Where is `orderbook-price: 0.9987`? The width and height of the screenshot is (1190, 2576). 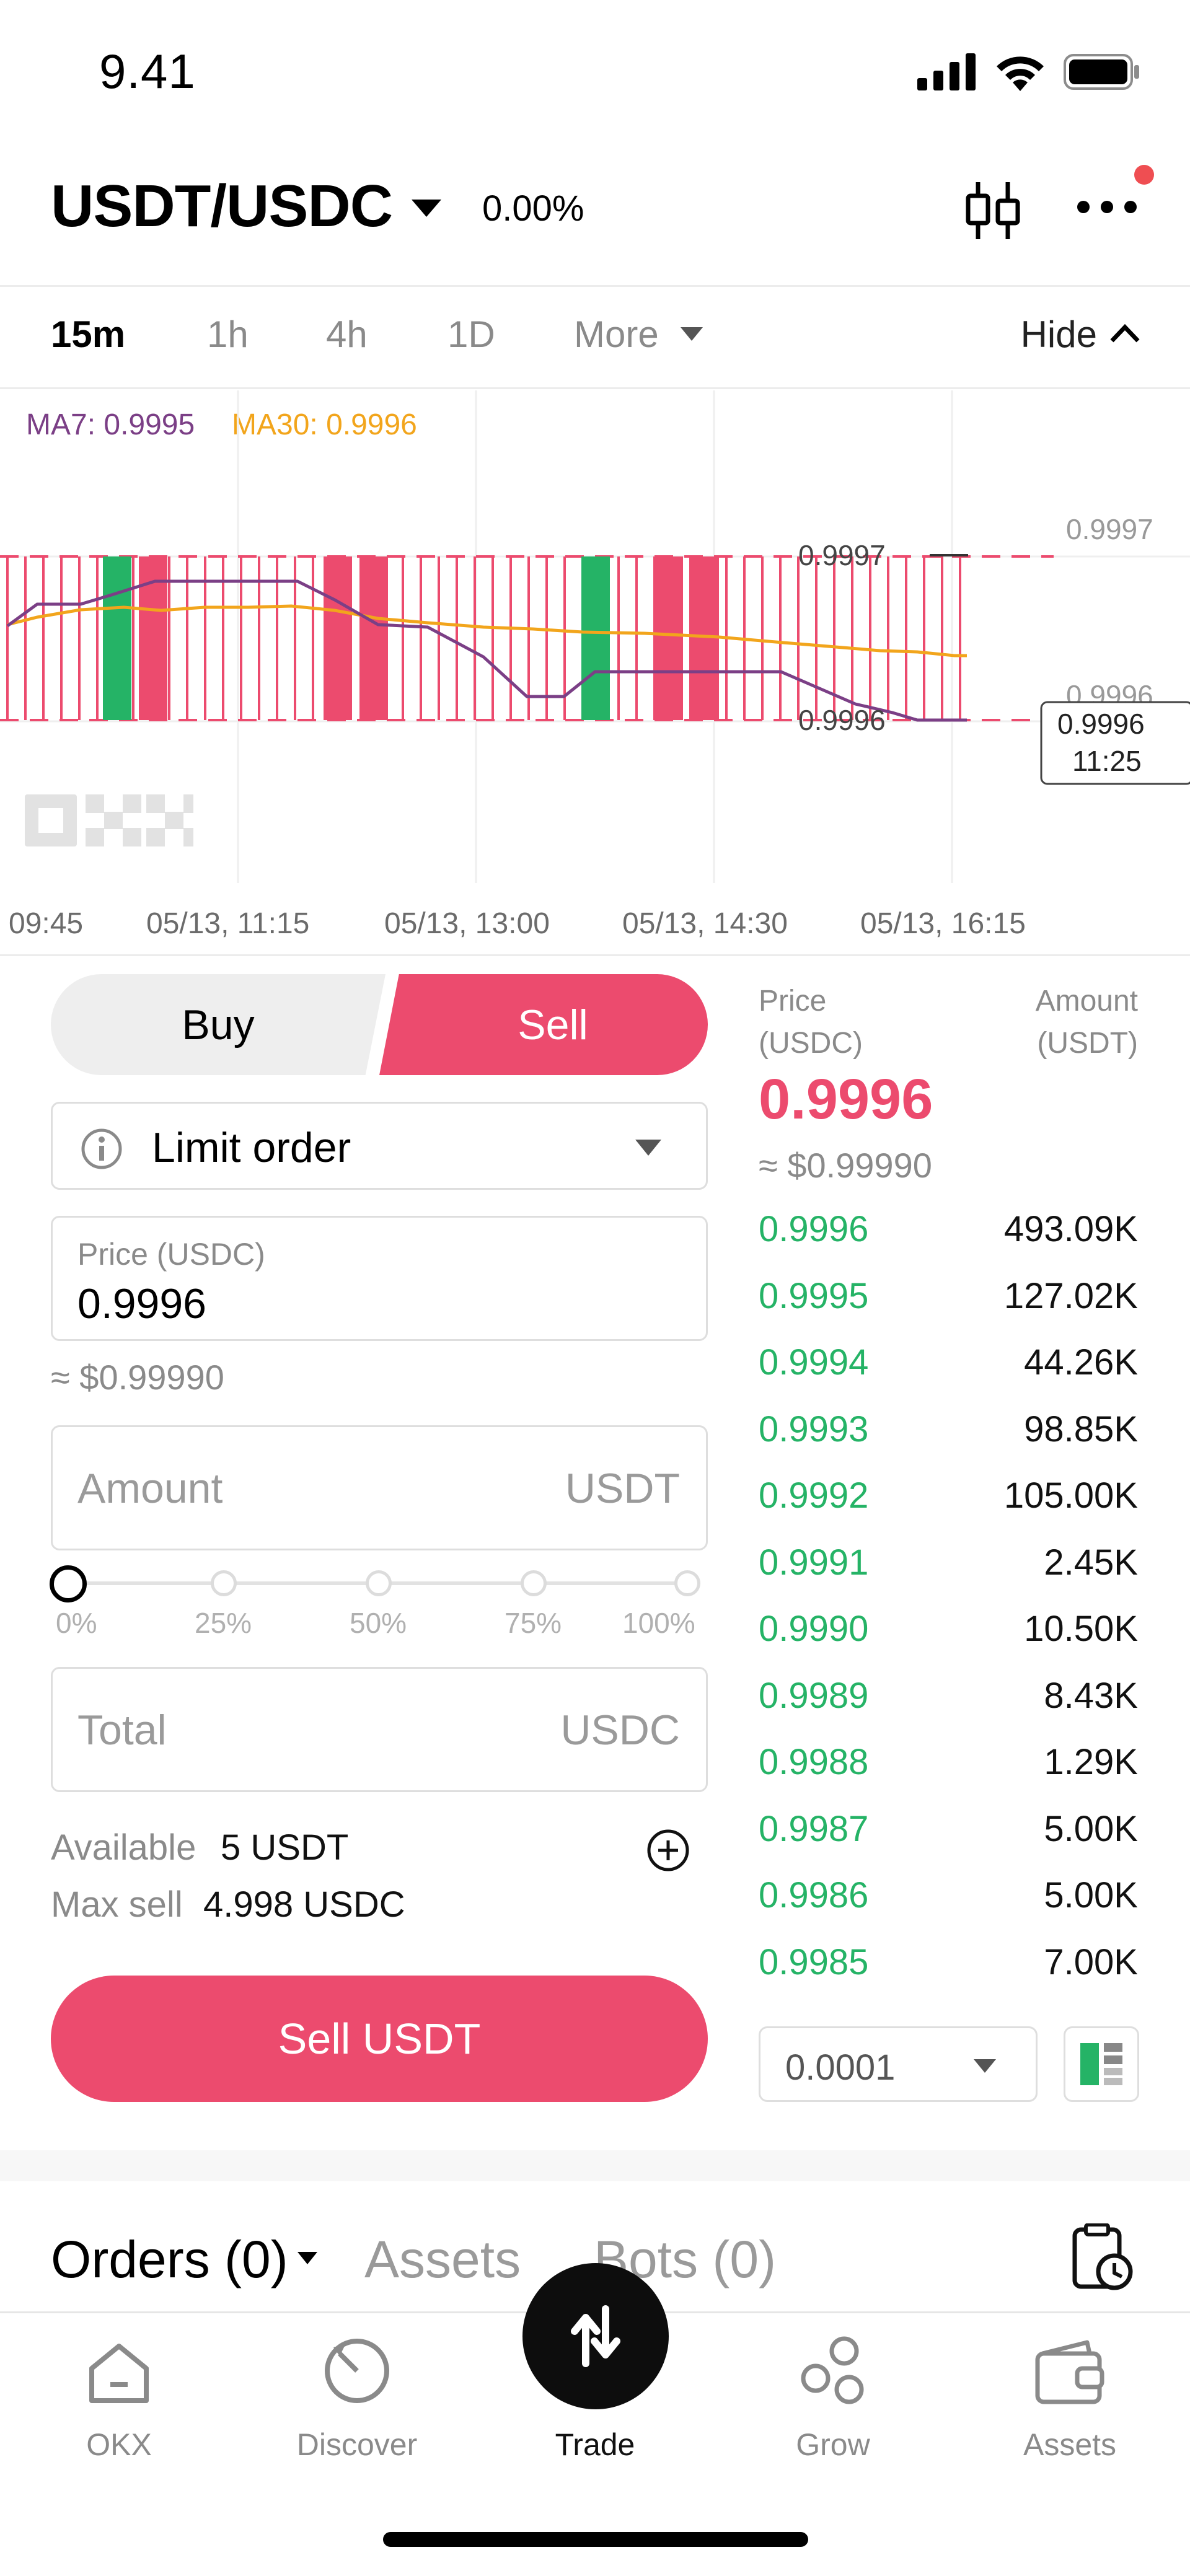 orderbook-price: 0.9987 is located at coordinates (814, 1829).